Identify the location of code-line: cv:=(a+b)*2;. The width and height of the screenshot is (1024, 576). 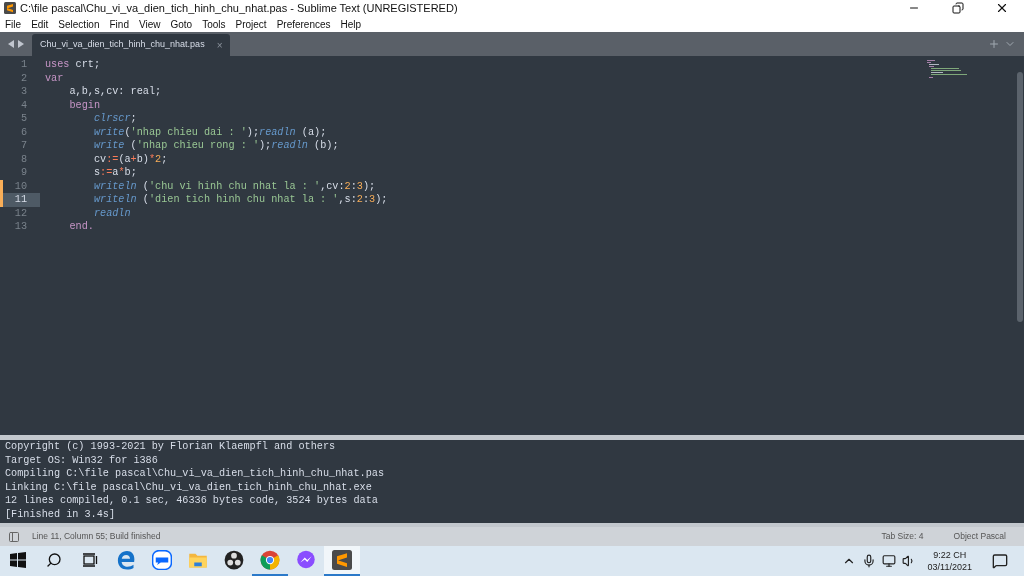
(130, 159).